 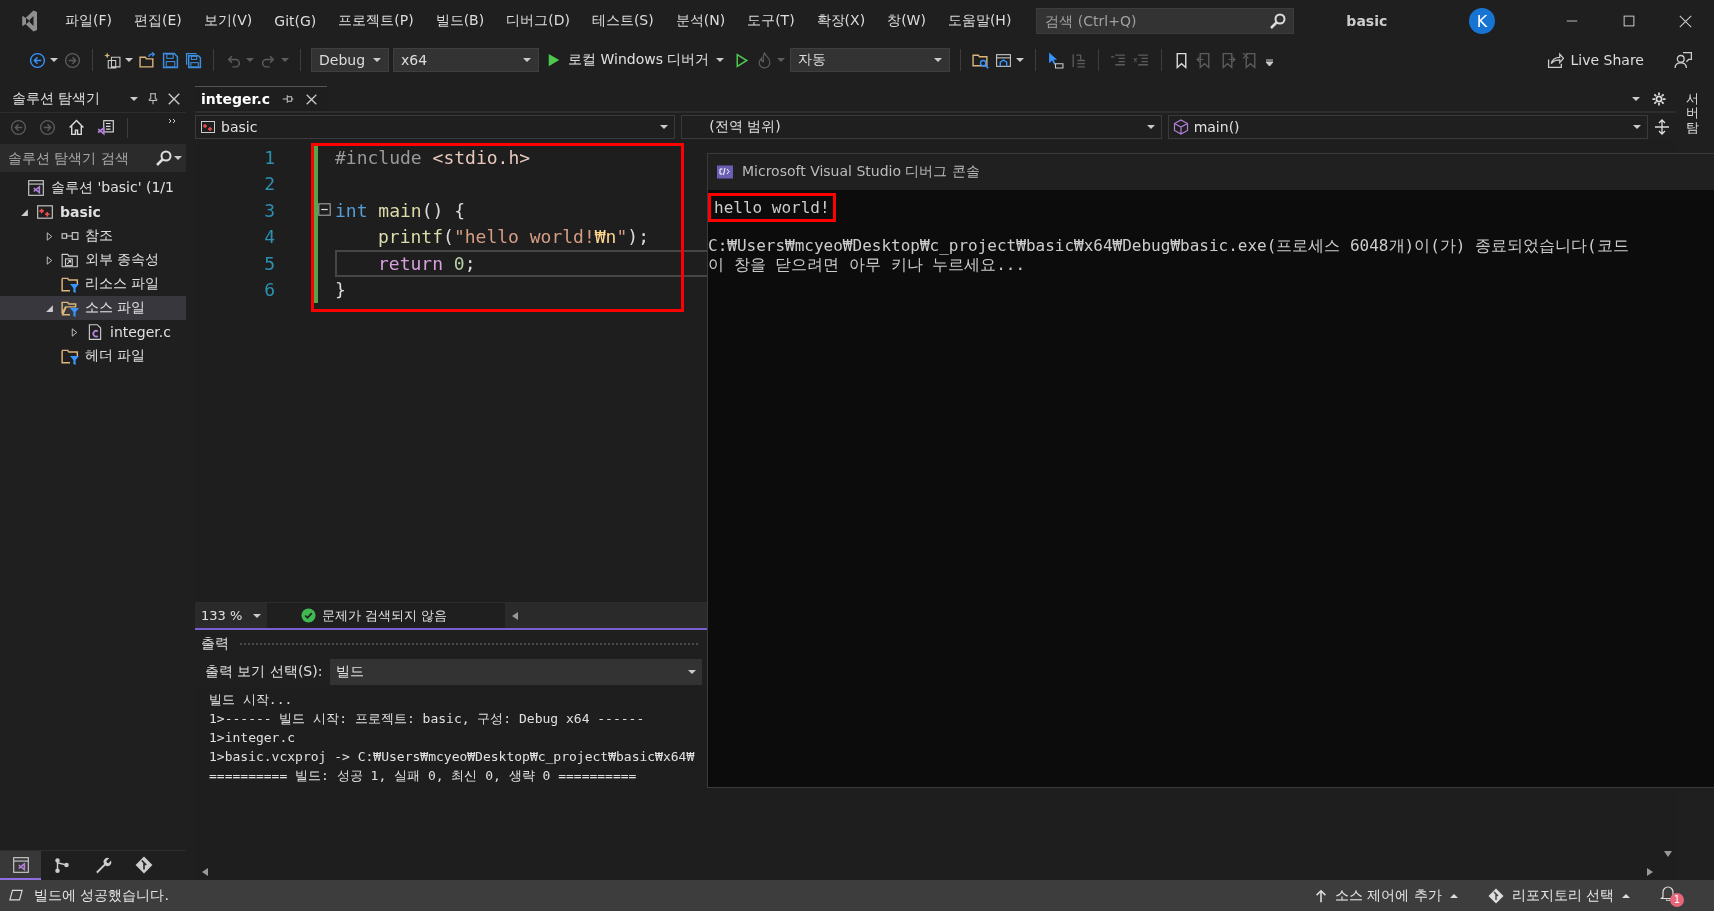 What do you see at coordinates (1482, 21) in the screenshot?
I see `account-avatar: K` at bounding box center [1482, 21].